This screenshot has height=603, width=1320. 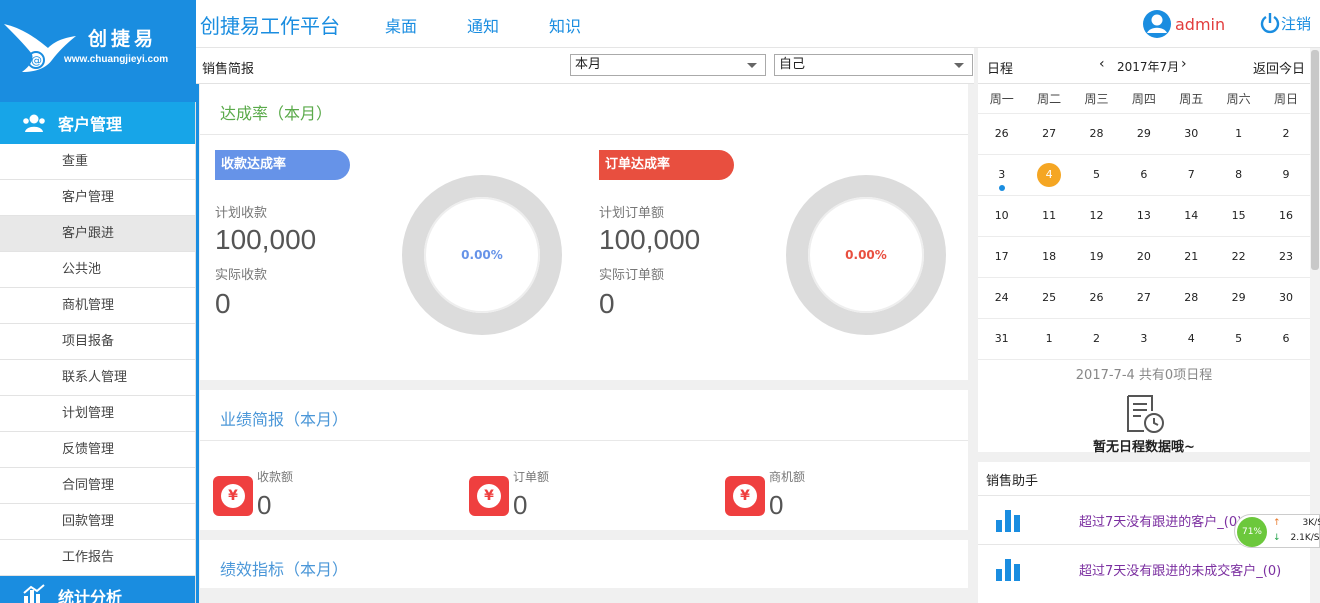 What do you see at coordinates (1238, 257) in the screenshot?
I see `calendar-day: 22` at bounding box center [1238, 257].